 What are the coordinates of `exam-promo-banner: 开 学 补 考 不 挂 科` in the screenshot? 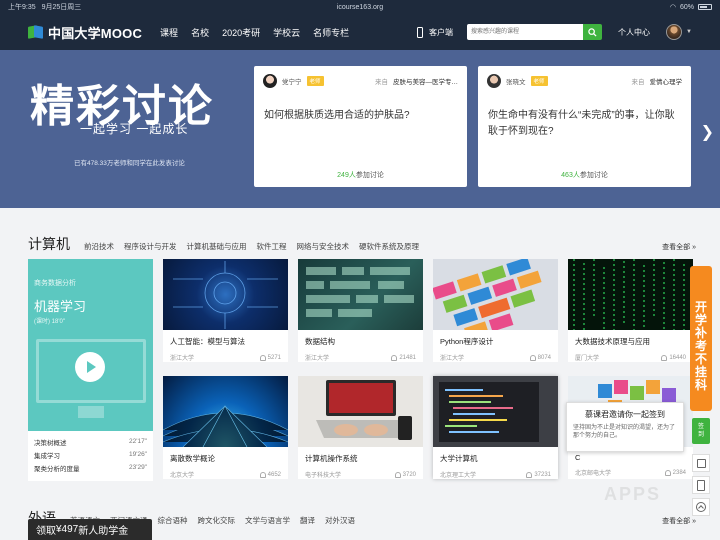 It's located at (701, 338).